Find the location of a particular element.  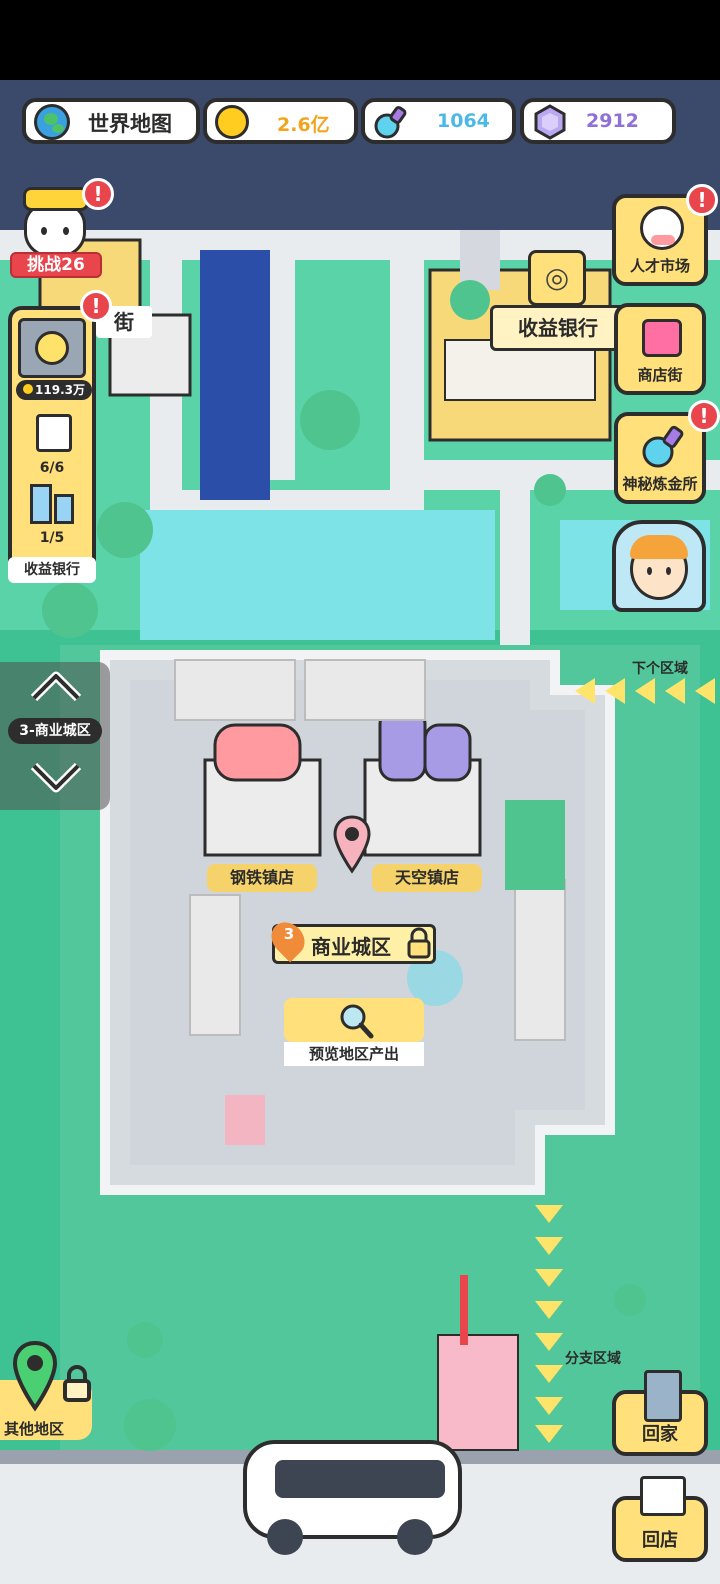

world-map-button: 世界地图 is located at coordinates (111, 121).